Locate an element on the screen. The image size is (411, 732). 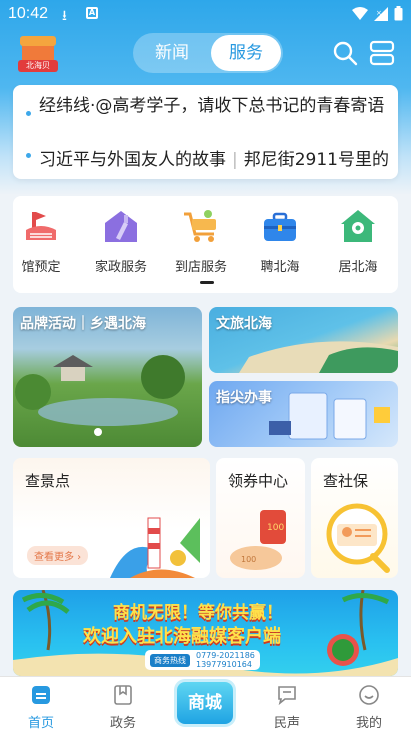
service-page-indicator is located at coordinates (207, 282).